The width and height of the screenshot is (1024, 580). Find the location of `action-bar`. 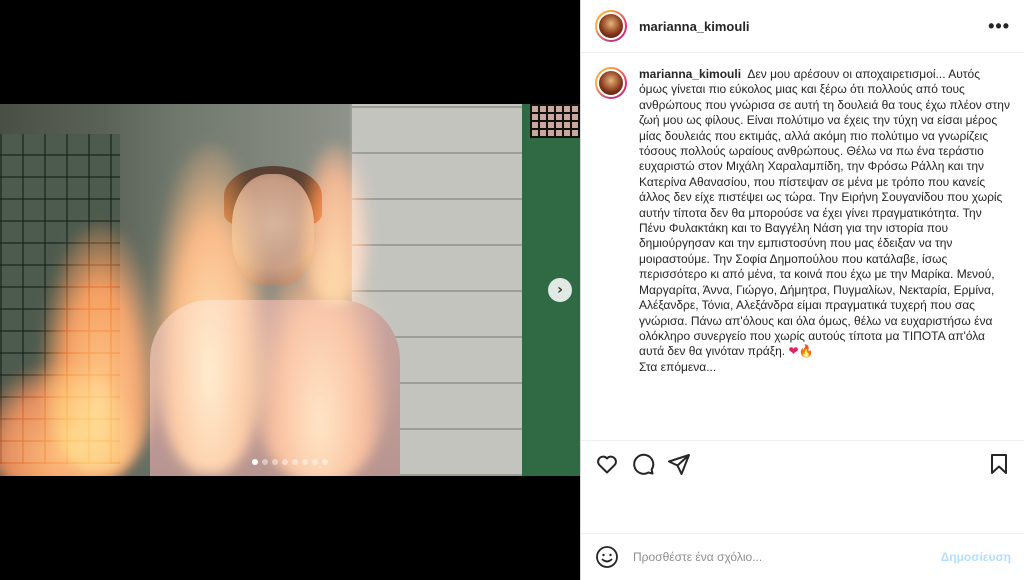

action-bar is located at coordinates (802, 463).